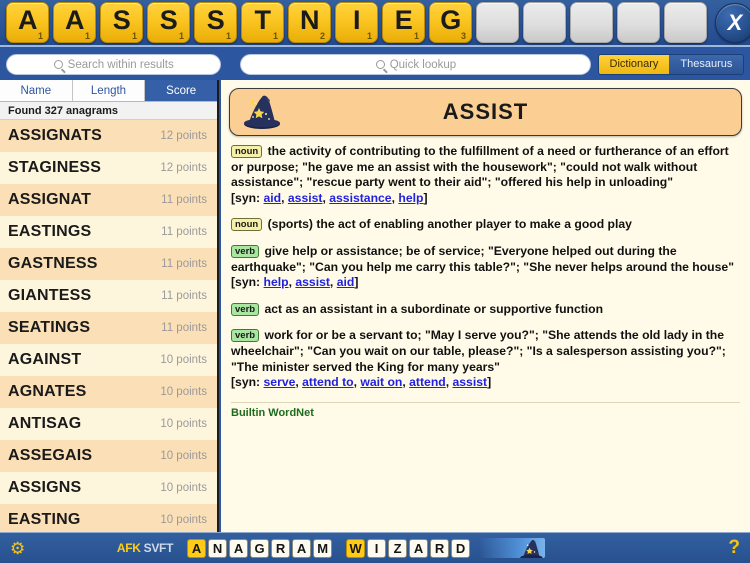  I want to click on brand-letter-tile: D, so click(461, 548).